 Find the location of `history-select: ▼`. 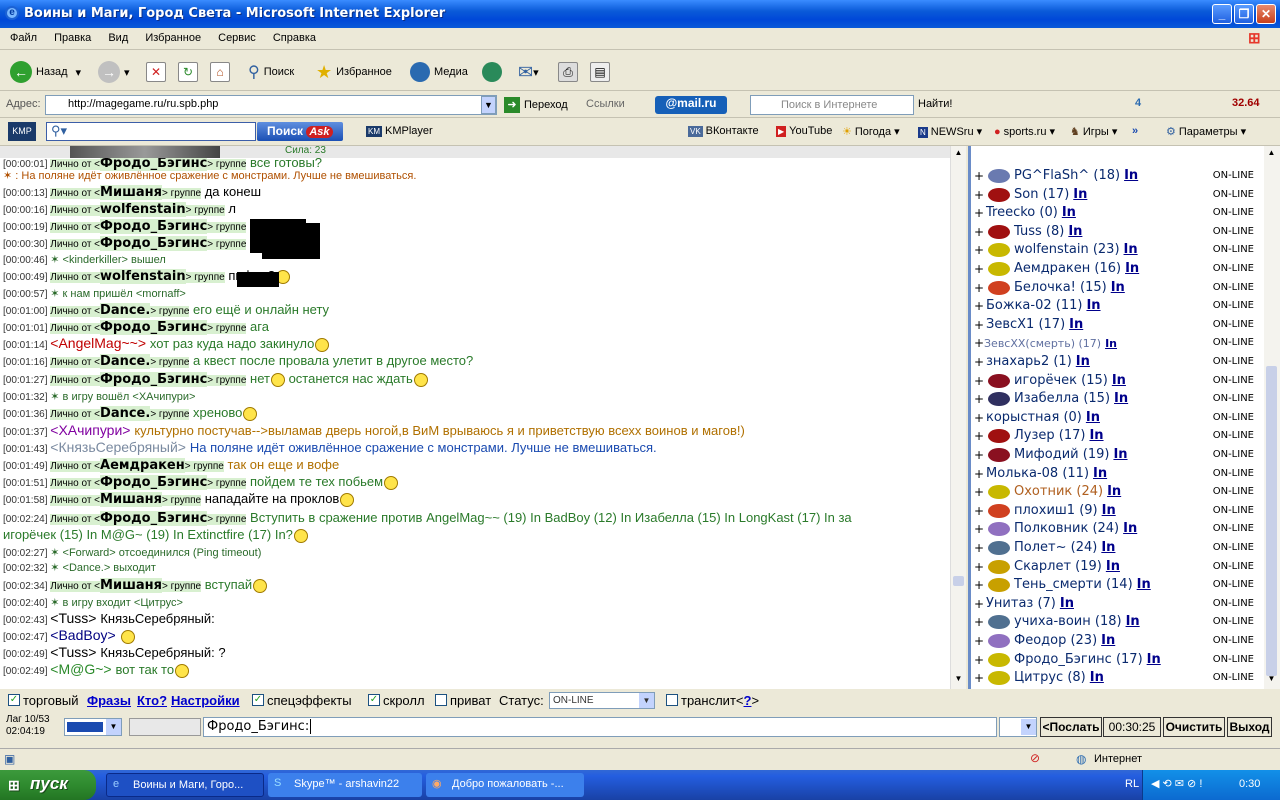

history-select: ▼ is located at coordinates (1018, 727).